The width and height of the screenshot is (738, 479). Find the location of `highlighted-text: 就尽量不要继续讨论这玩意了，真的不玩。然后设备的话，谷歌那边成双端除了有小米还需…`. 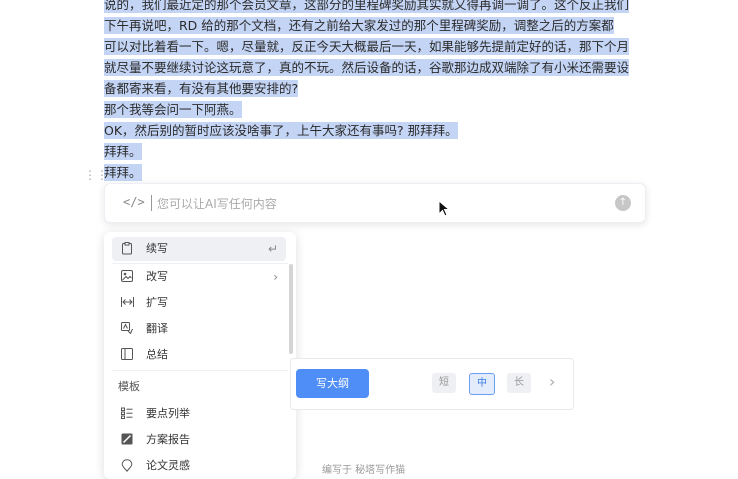

highlighted-text: 就尽量不要继续讨论这玩意了，真的不玩。然后设备的话，谷歌那边成双端除了有小米还需… is located at coordinates (367, 67).